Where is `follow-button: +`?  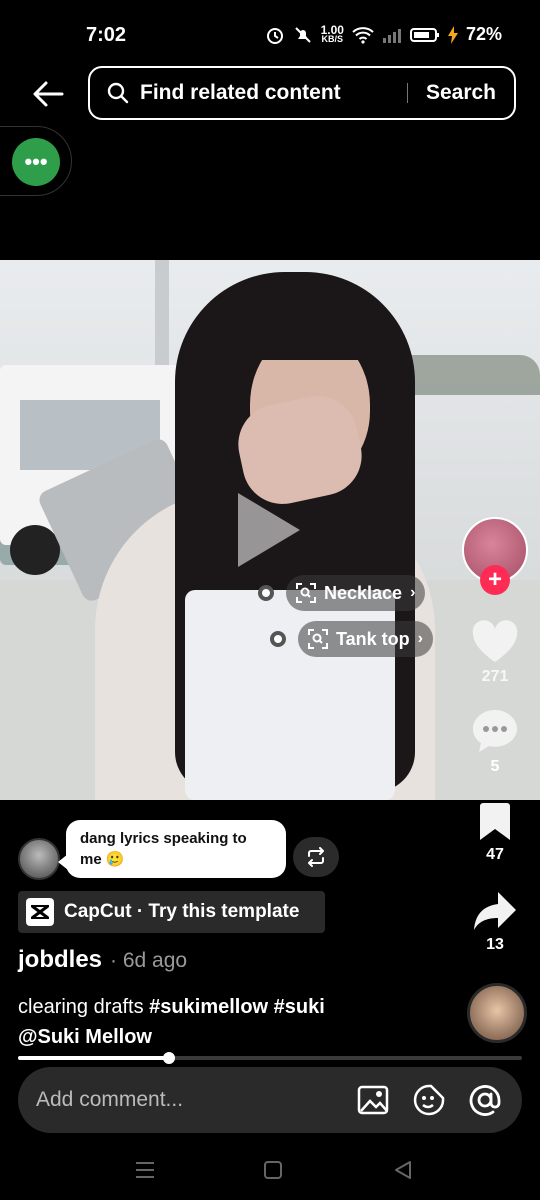
follow-button: + is located at coordinates (495, 580).